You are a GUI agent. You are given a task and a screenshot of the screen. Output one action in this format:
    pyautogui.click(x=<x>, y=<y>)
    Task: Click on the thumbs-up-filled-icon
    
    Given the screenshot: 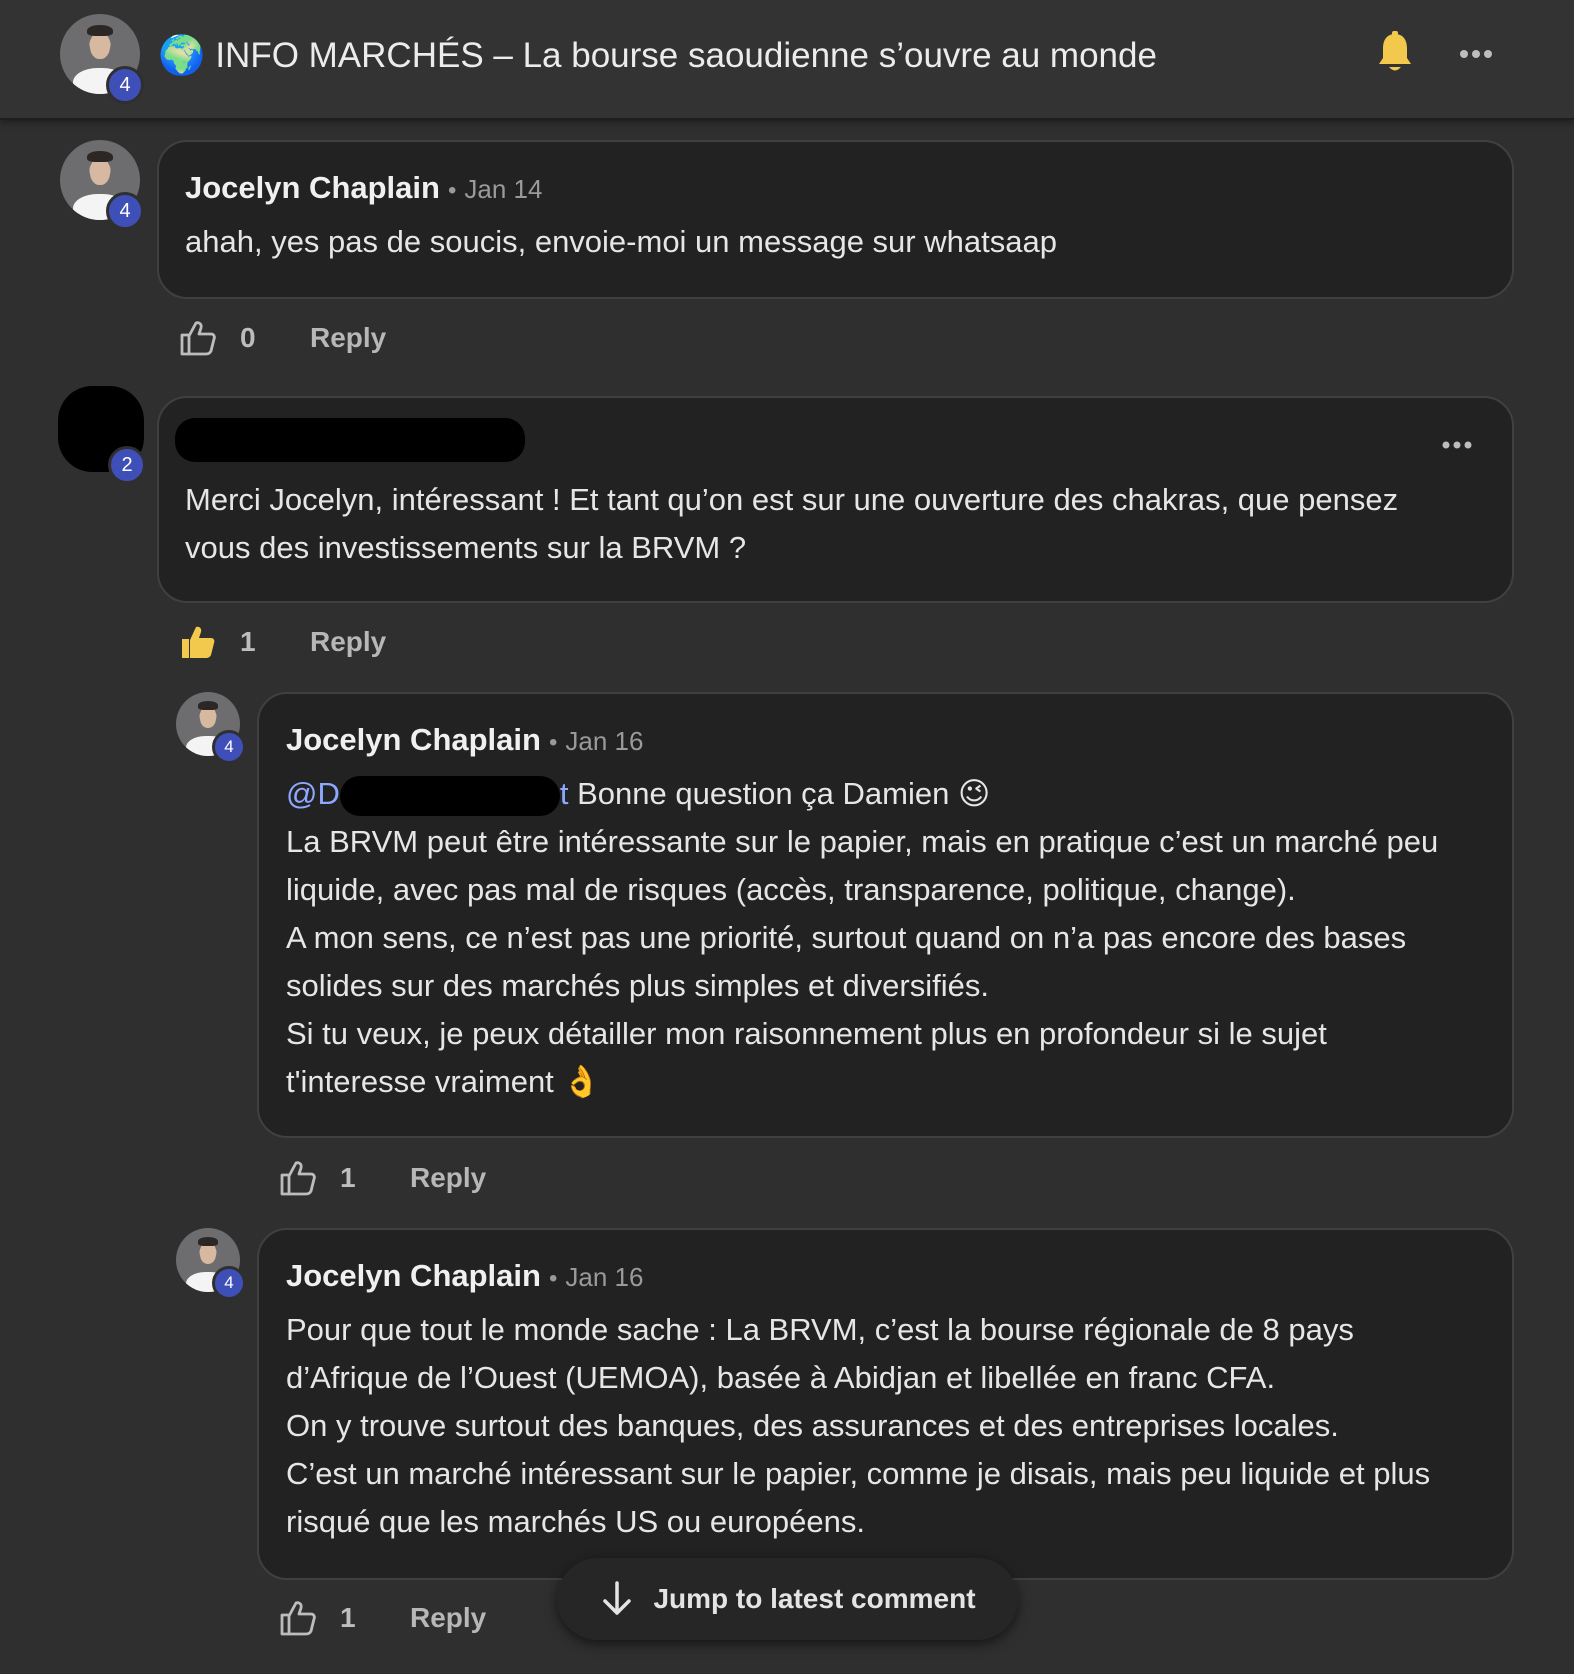 What is the action you would take?
    pyautogui.click(x=198, y=642)
    